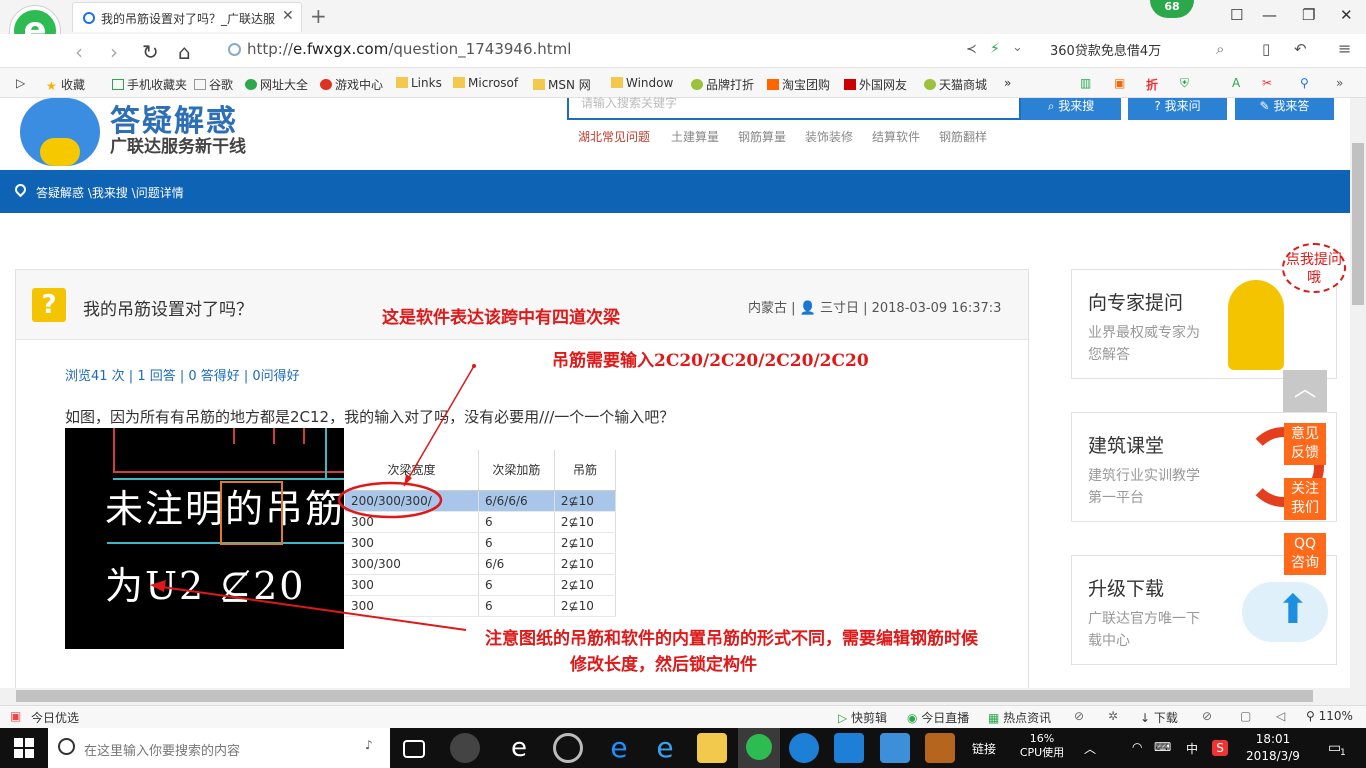 The image size is (1366, 768). I want to click on table-cell: 6/6, so click(516, 564).